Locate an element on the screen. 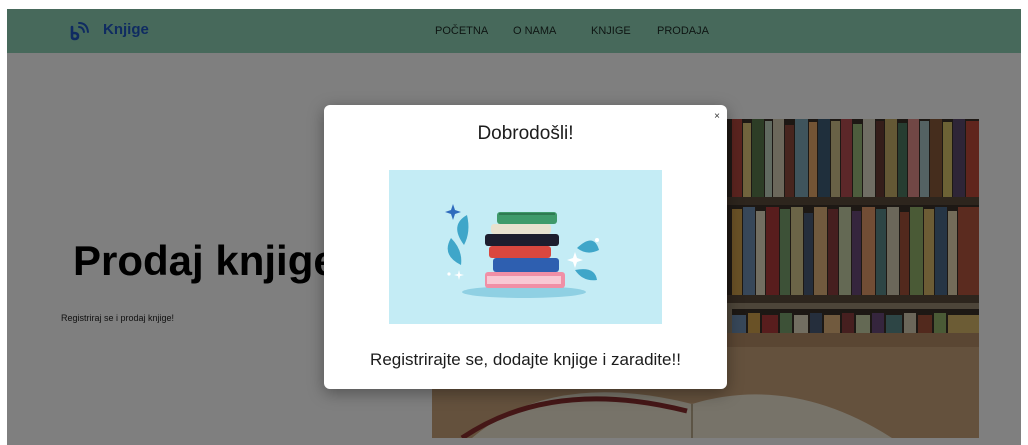  books-stack-illustration is located at coordinates (525, 247).